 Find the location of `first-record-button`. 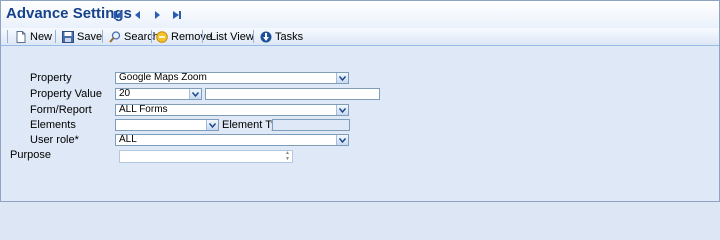

first-record-button is located at coordinates (118, 15).